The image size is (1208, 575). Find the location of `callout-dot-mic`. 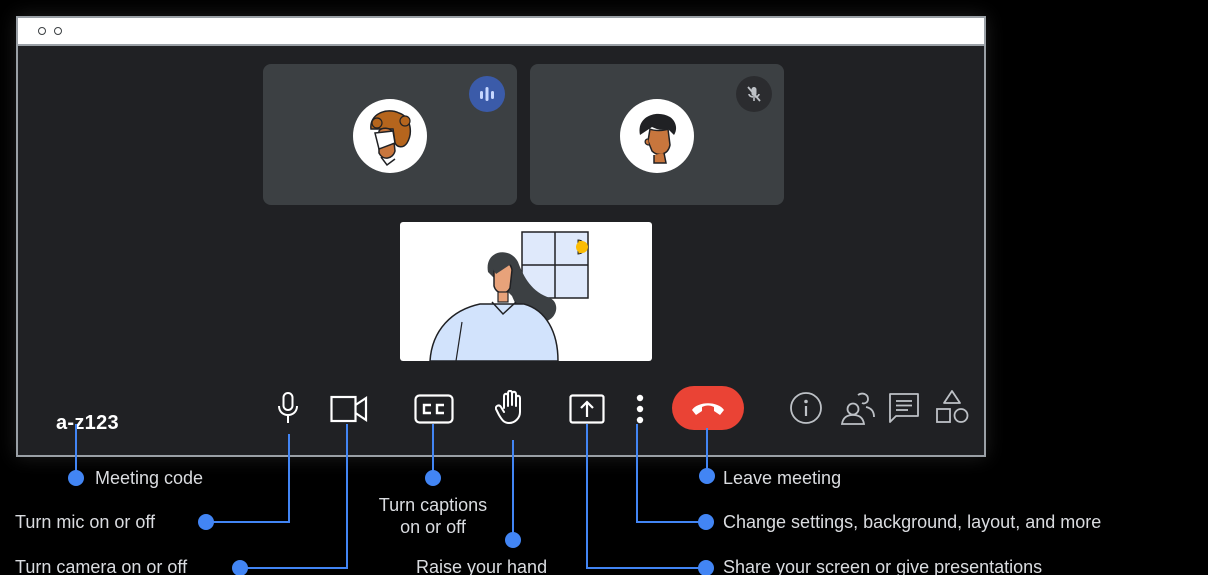

callout-dot-mic is located at coordinates (206, 522).